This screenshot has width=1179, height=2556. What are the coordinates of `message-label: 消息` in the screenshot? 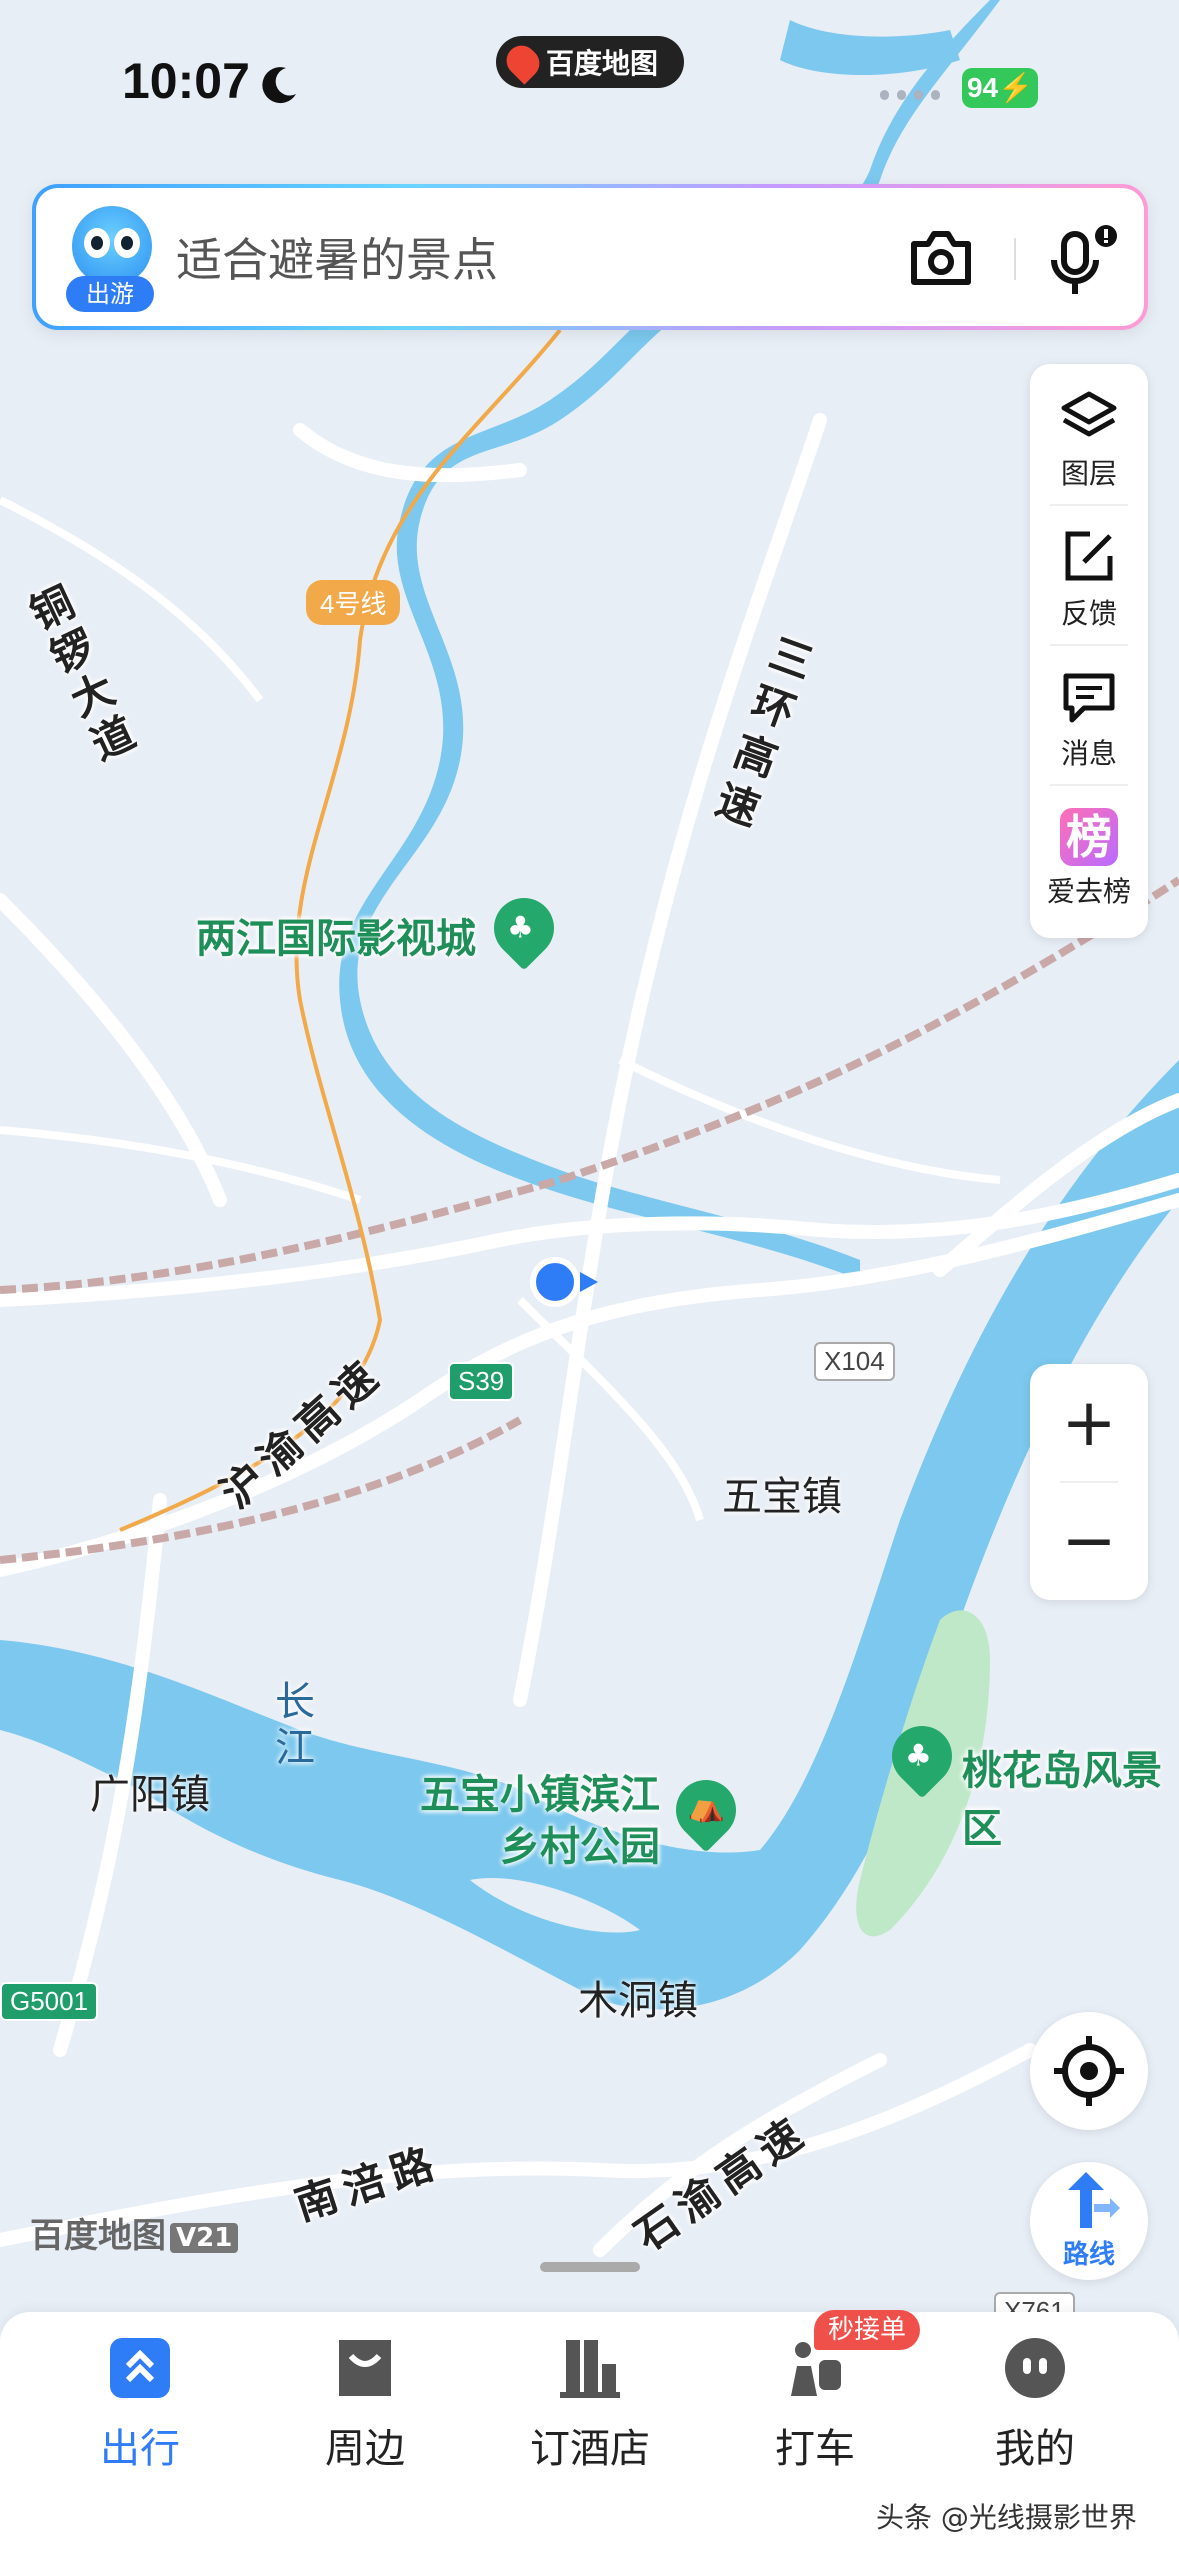 It's located at (1088, 753).